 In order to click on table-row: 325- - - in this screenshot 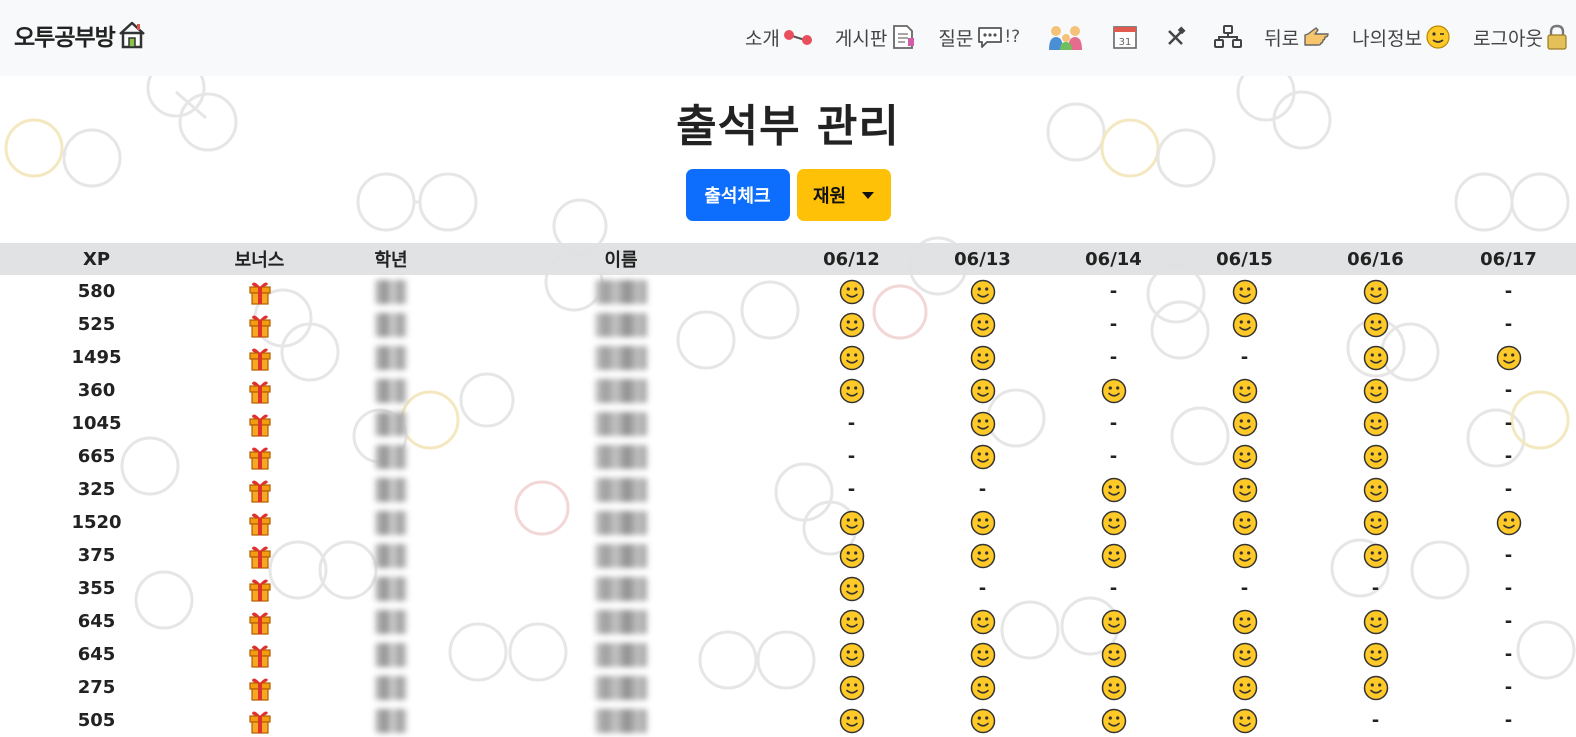, I will do `click(788, 489)`.